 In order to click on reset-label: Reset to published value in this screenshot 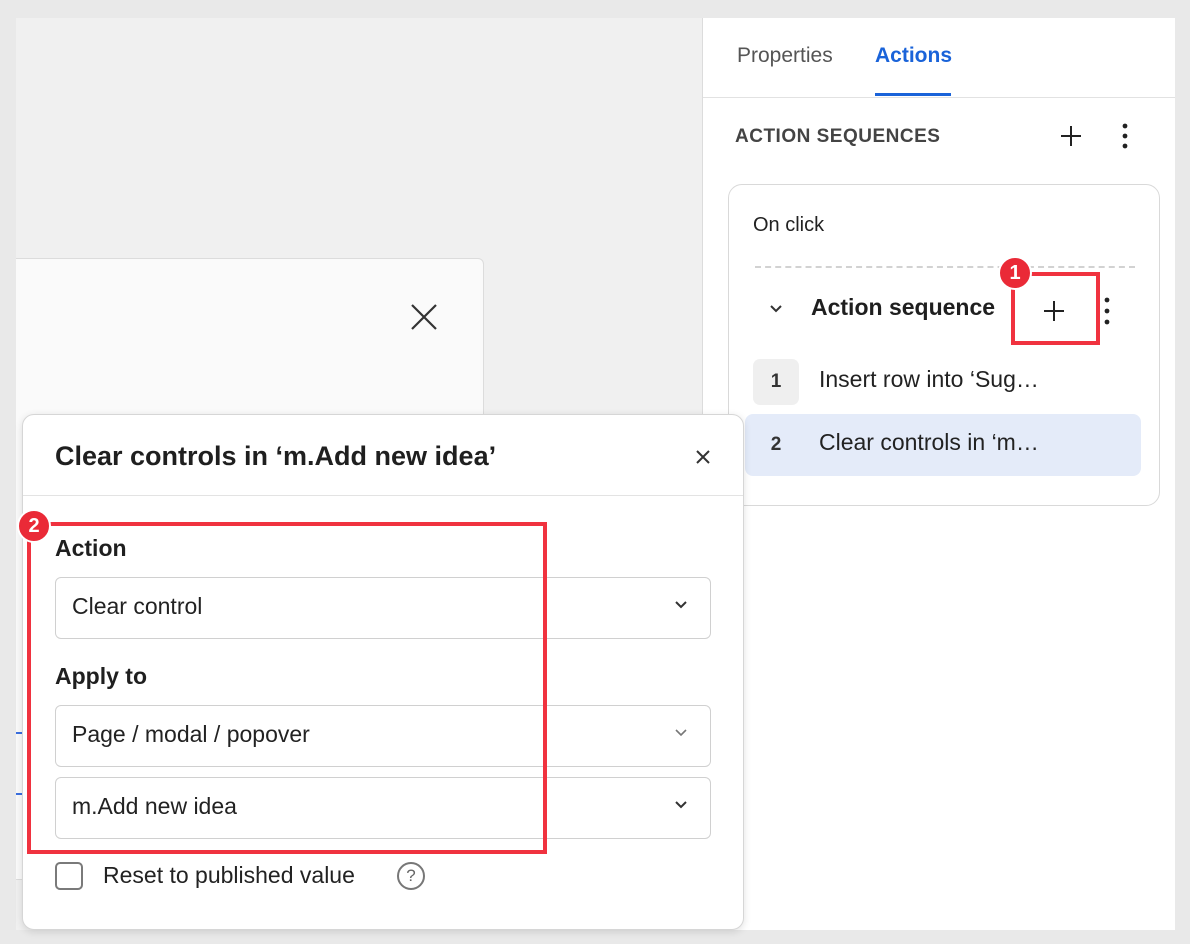, I will do `click(229, 875)`.